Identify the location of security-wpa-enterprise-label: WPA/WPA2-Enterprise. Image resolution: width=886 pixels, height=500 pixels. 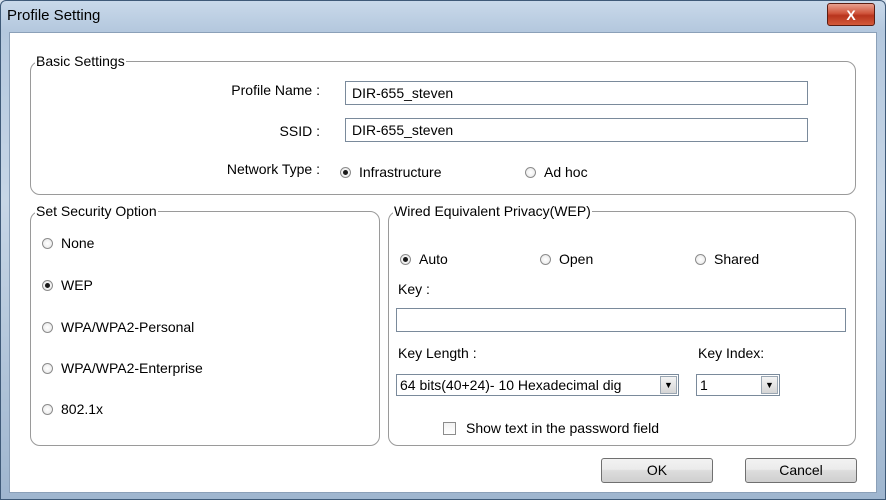
(132, 368).